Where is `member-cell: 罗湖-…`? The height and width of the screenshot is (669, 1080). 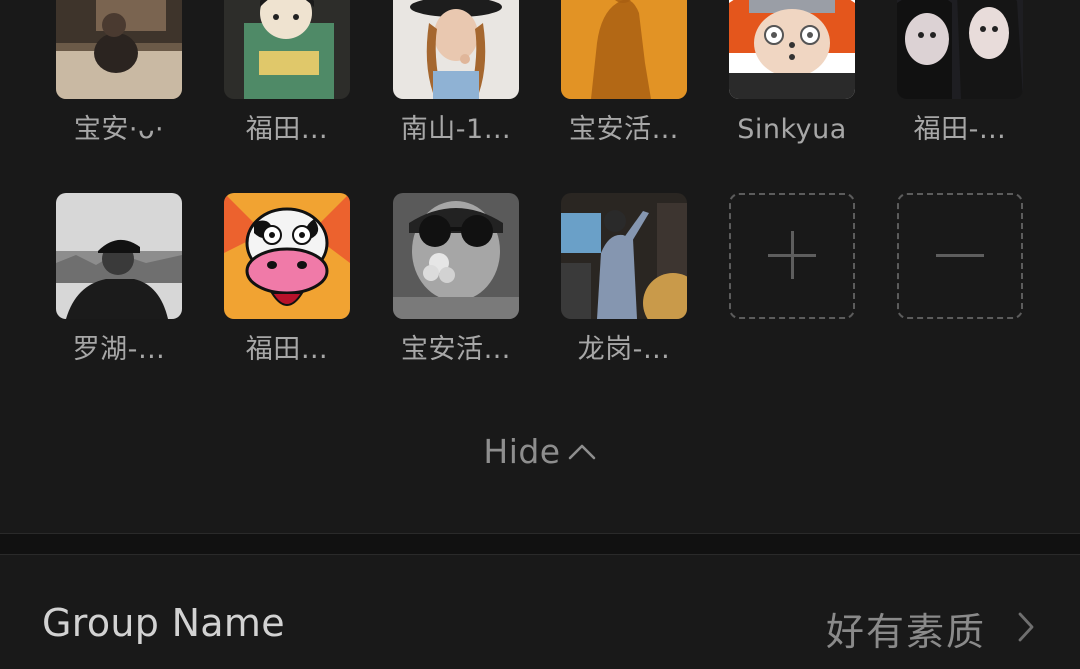 member-cell: 罗湖-… is located at coordinates (119, 280).